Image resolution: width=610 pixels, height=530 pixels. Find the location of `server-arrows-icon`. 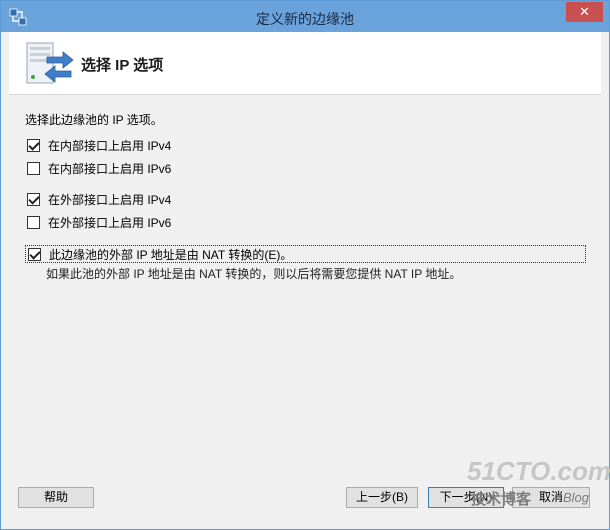

server-arrows-icon is located at coordinates (50, 63).